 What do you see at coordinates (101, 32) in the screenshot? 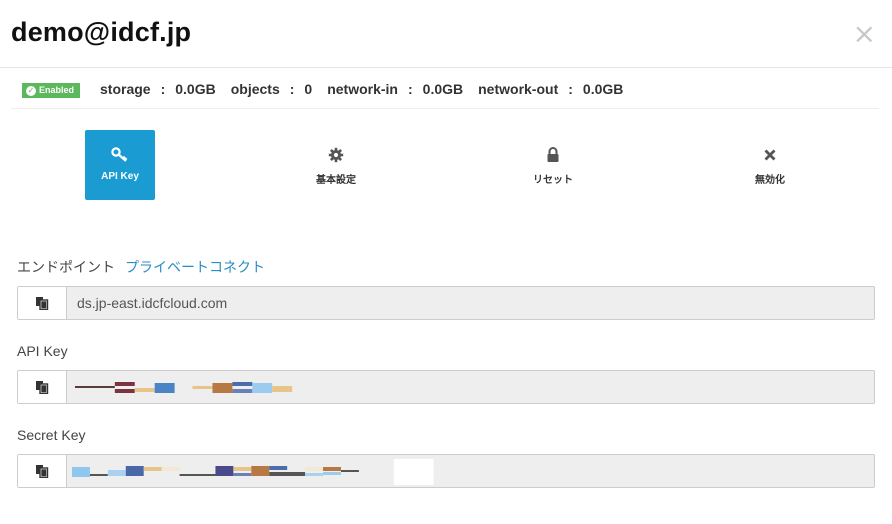
I see `page-title: demo@idcf.jp` at bounding box center [101, 32].